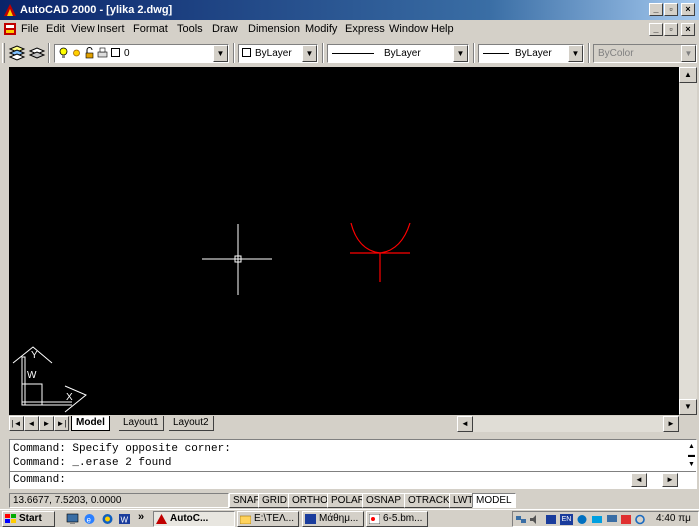 Image resolution: width=699 pixels, height=527 pixels. Describe the element at coordinates (107, 519) in the screenshot. I see `outlook-icon` at that location.